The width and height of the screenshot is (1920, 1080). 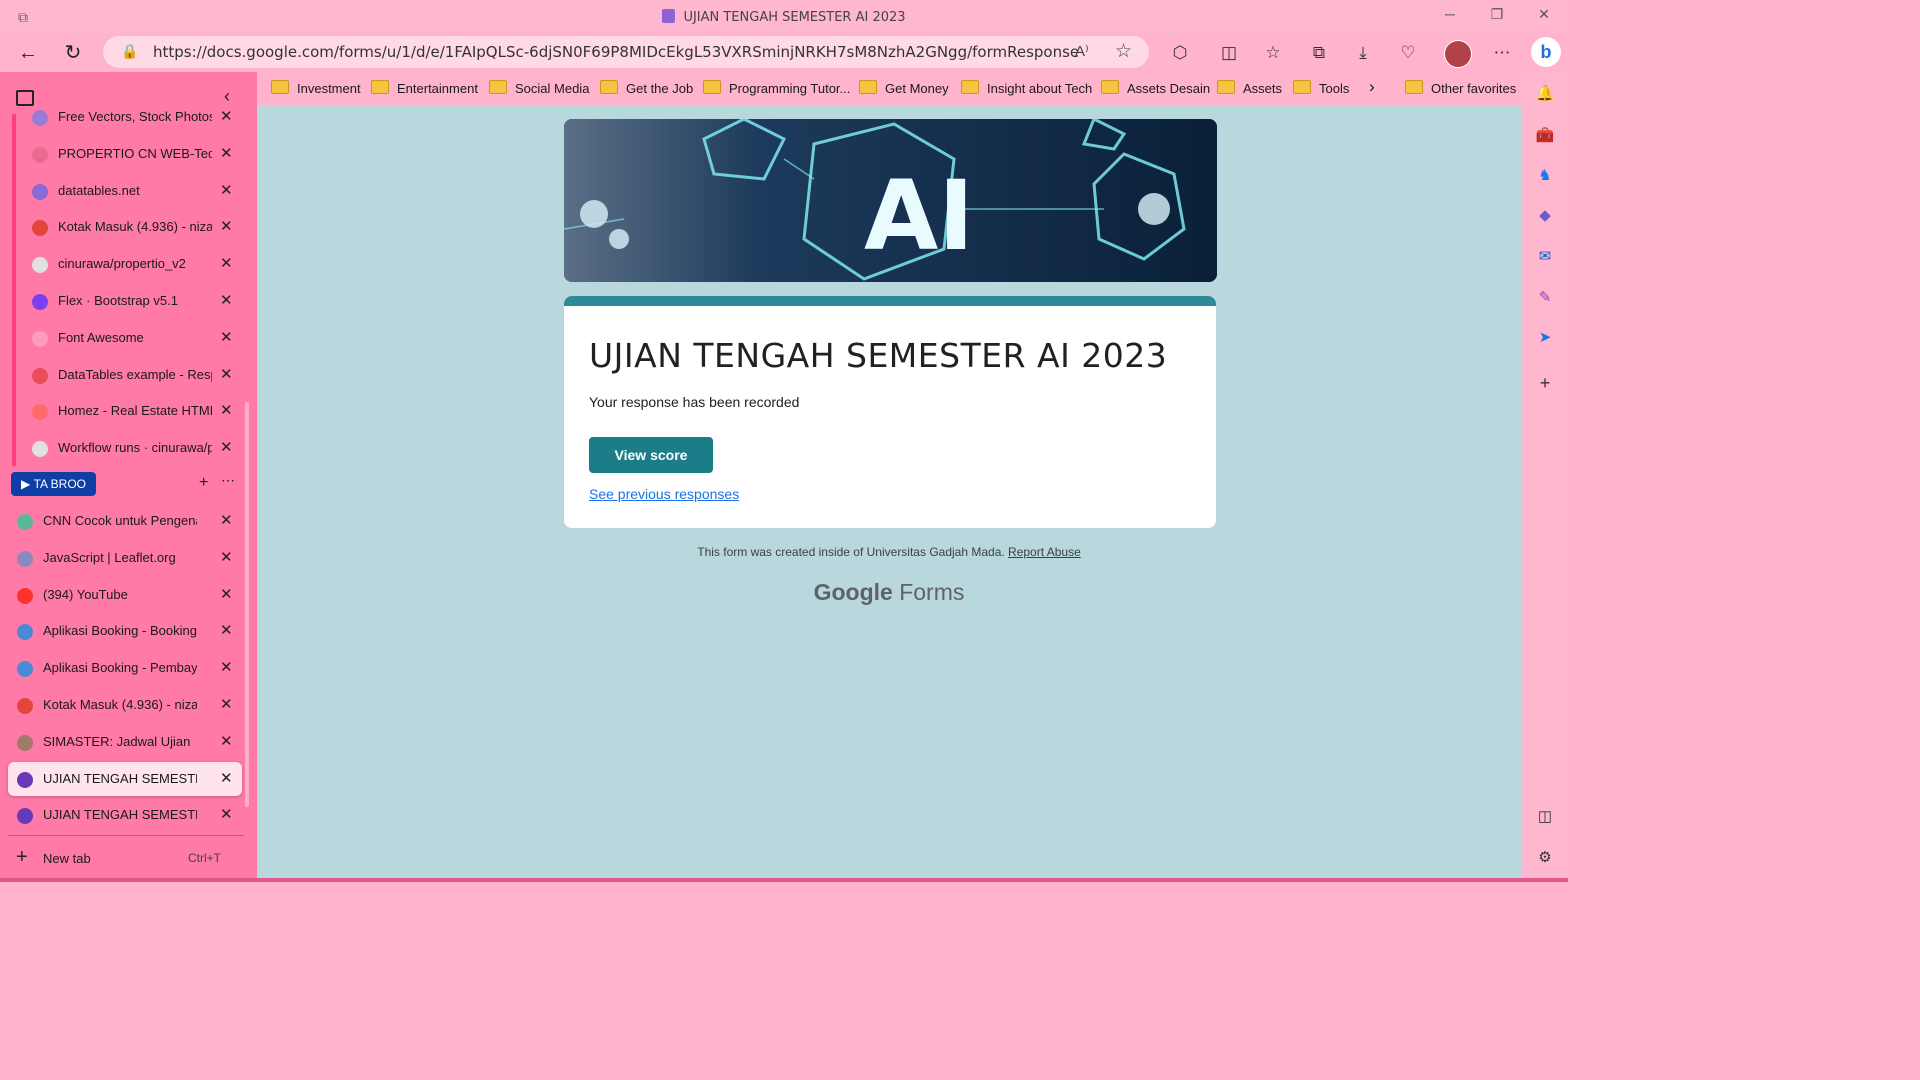 What do you see at coordinates (1249, 88) in the screenshot?
I see `favorites-folder: Assets` at bounding box center [1249, 88].